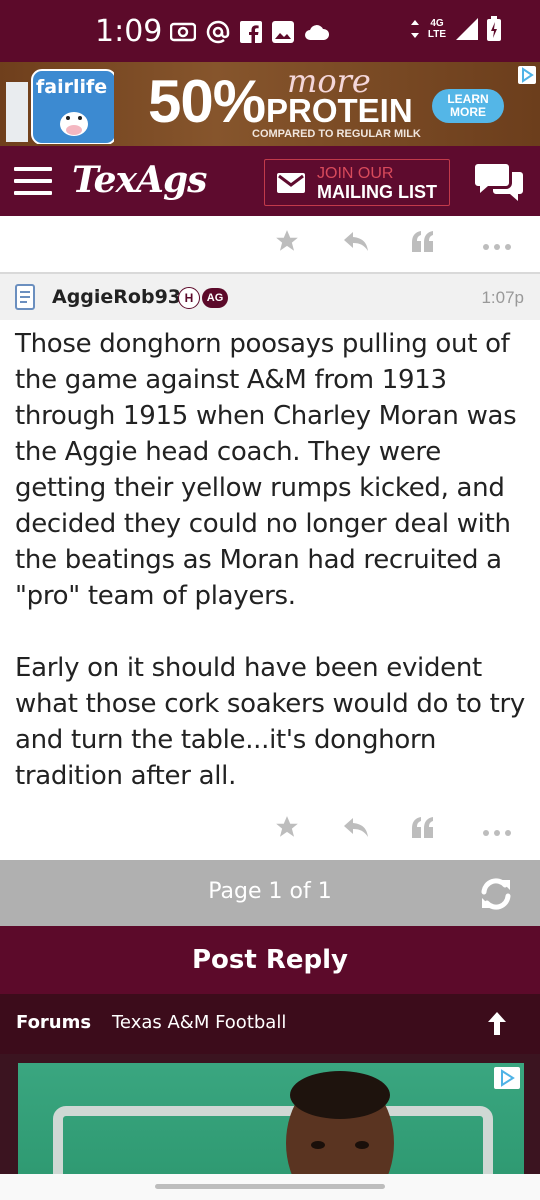 This screenshot has width=540, height=1200. I want to click on bottom-ad-banner, so click(271, 1118).